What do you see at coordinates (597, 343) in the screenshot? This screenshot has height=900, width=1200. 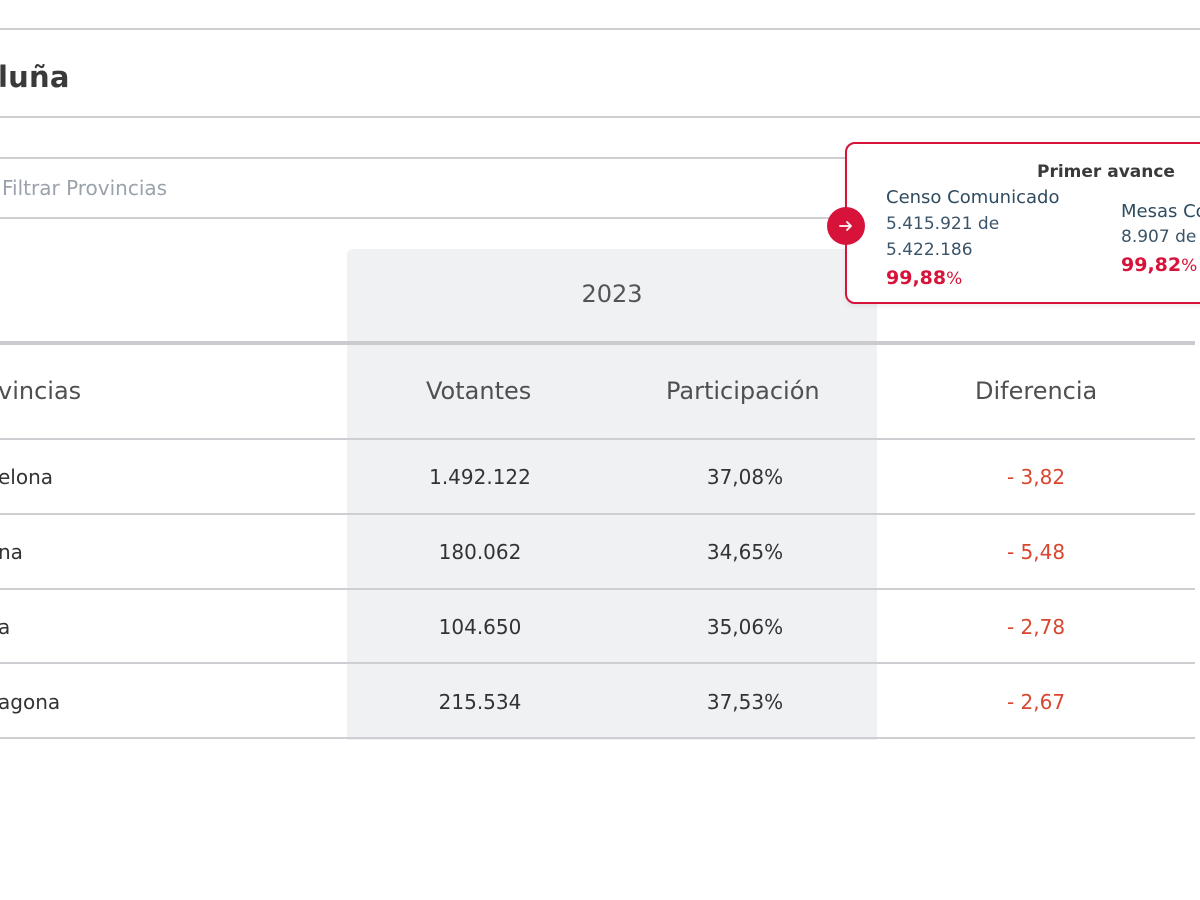 I see `table-header-rule` at bounding box center [597, 343].